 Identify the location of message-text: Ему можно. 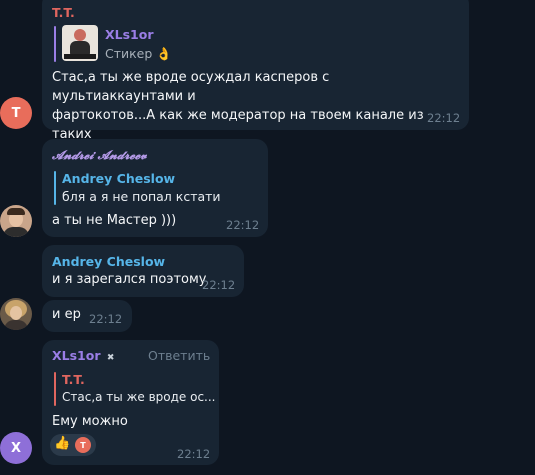
(90, 421).